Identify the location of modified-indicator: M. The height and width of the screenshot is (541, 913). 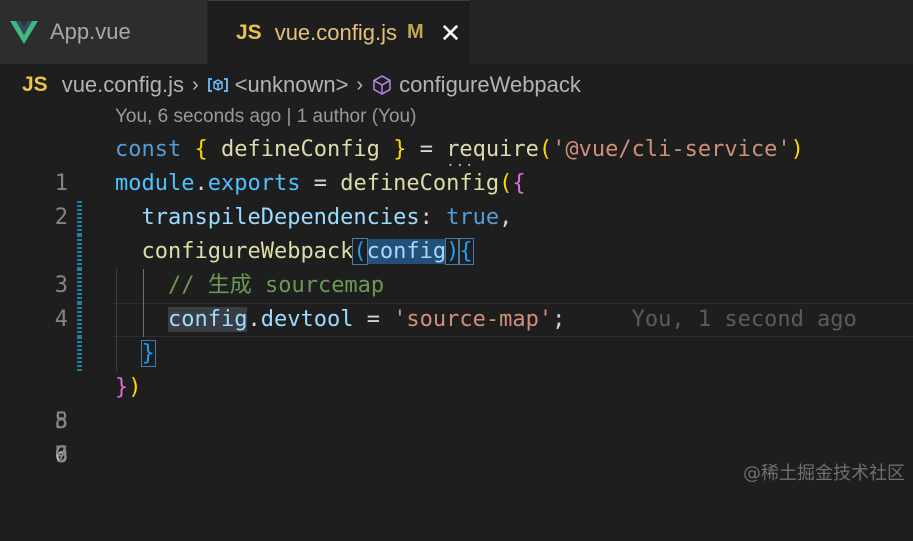
(415, 32).